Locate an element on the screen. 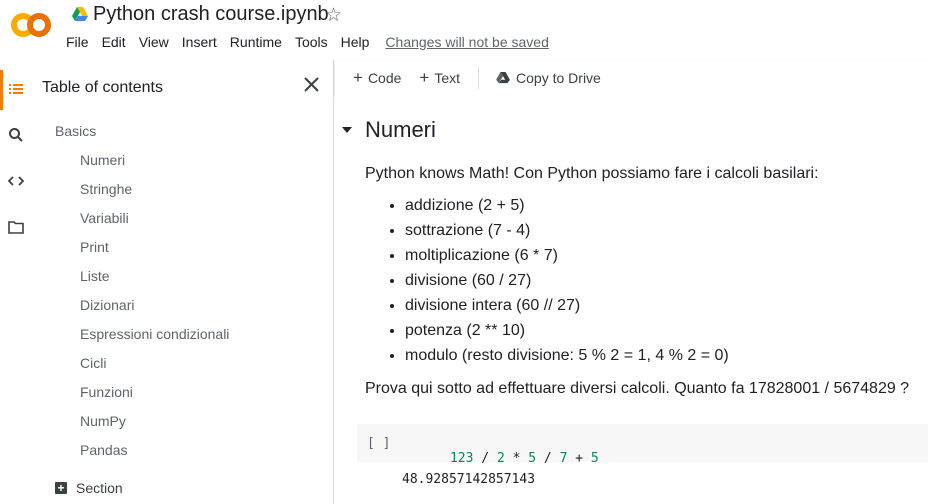  search-icon is located at coordinates (16, 135).